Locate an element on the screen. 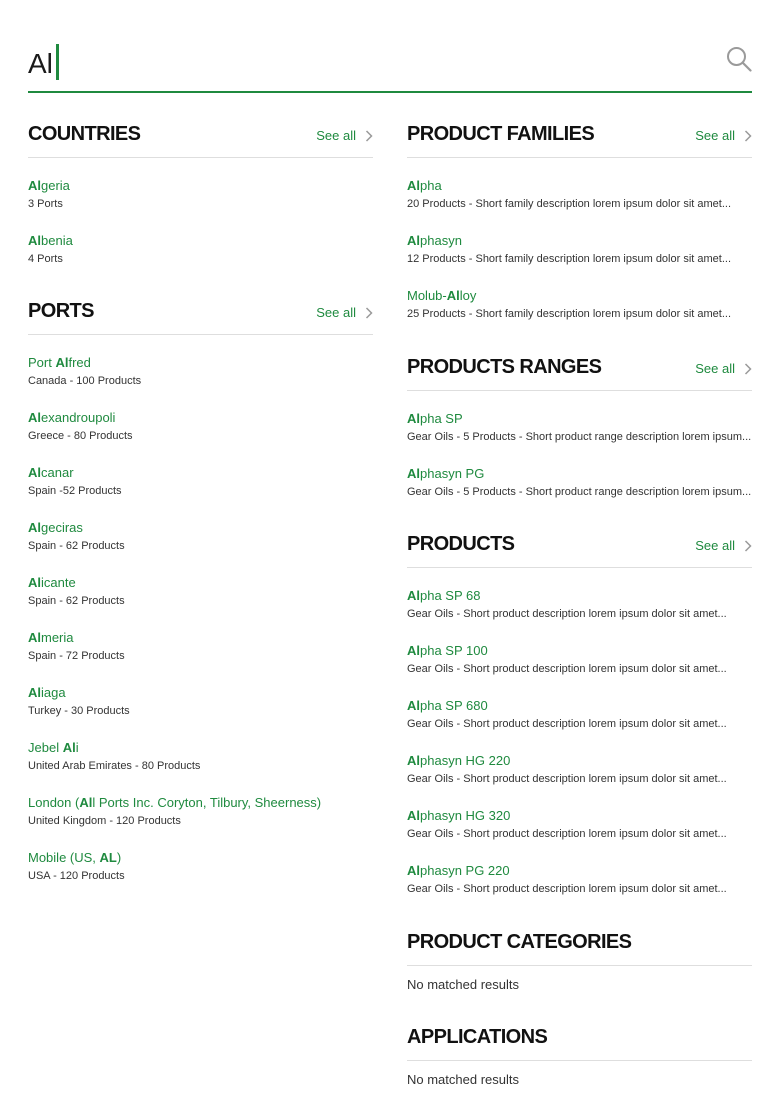  result-title-prefix: London ( is located at coordinates (54, 802).